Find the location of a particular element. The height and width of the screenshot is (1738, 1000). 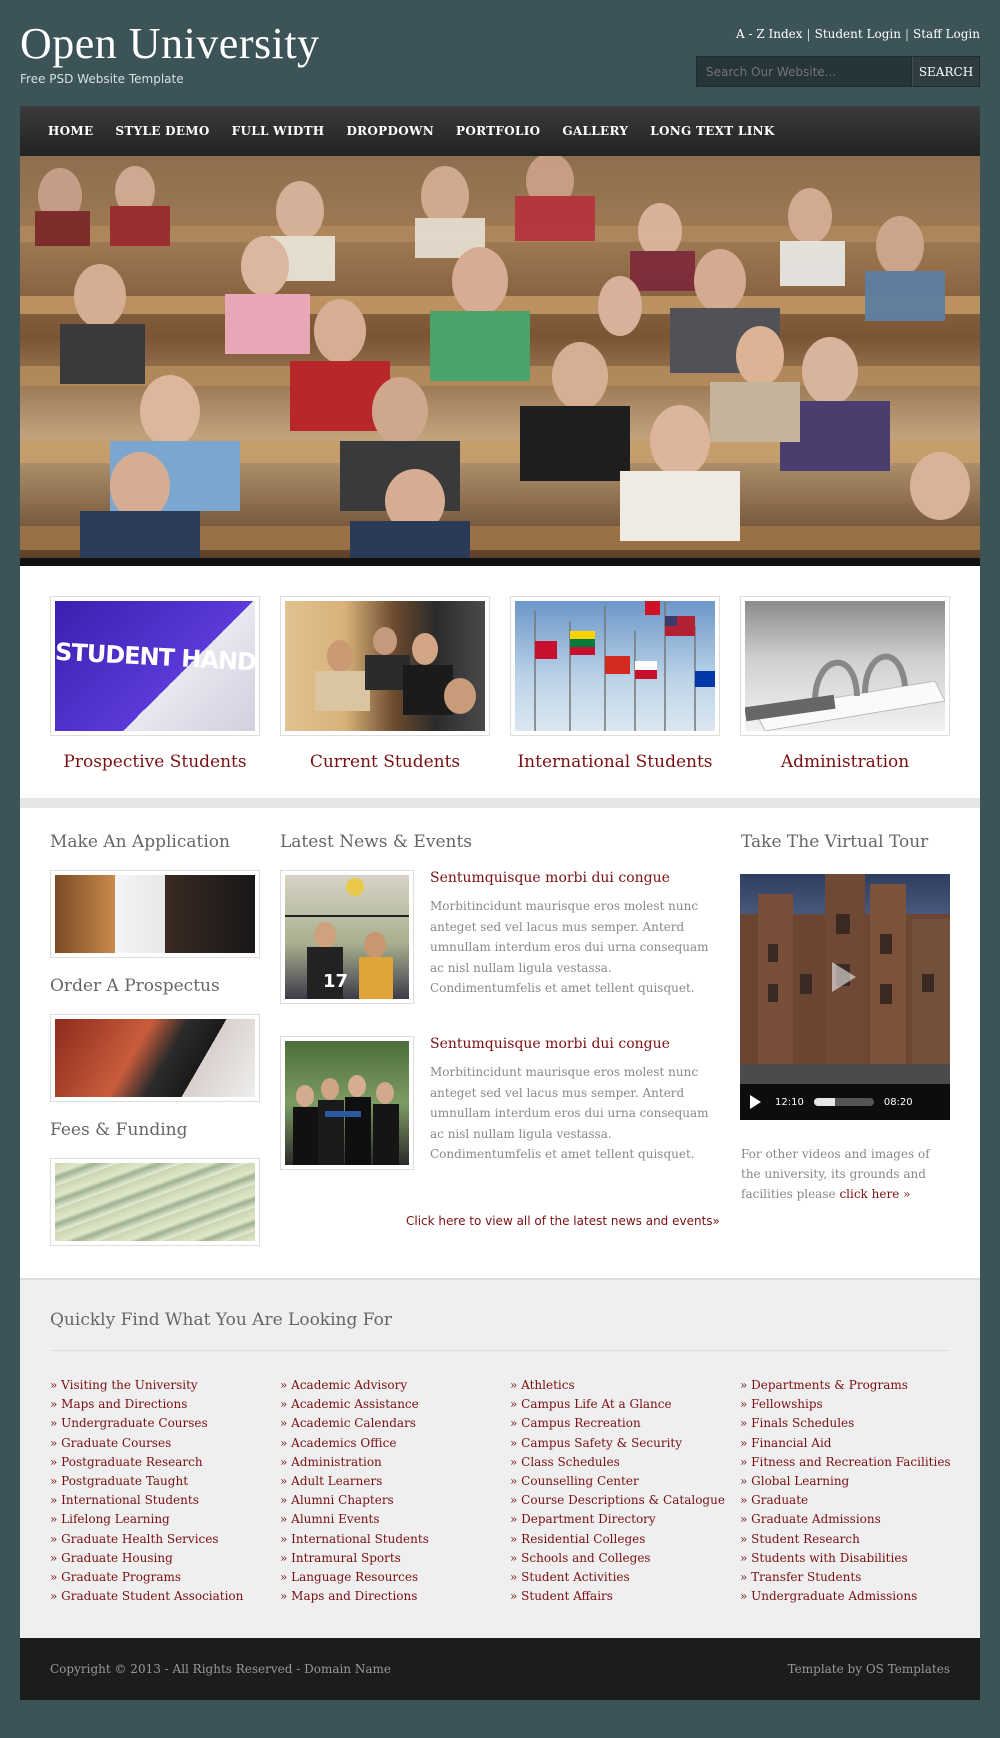

find-link-item: Course Descriptions & Catalogue is located at coordinates (617, 1500).